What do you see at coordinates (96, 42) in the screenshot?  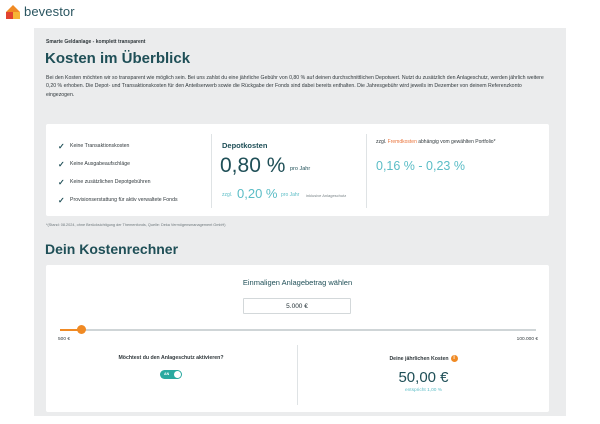 I see `section-kicker: Smarte Geldanlage - komplett transparent` at bounding box center [96, 42].